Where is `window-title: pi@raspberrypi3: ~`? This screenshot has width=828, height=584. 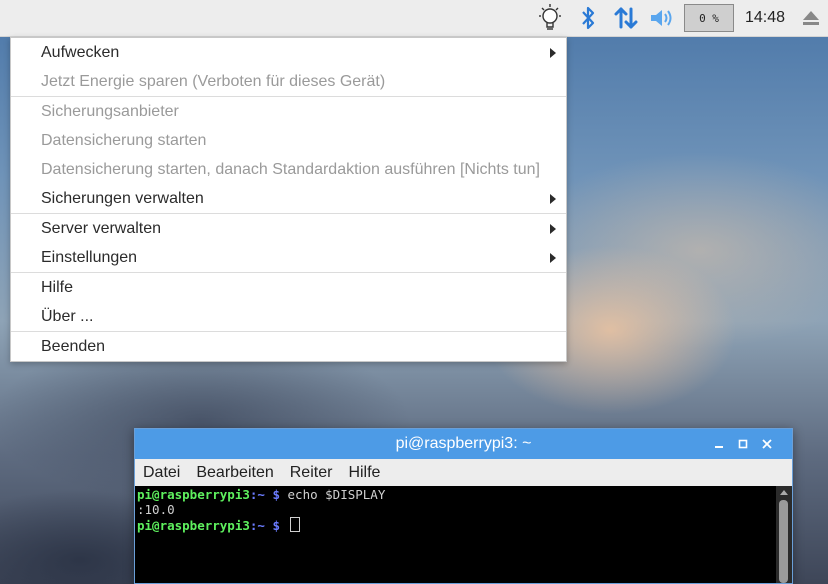
window-title: pi@raspberrypi3: ~ is located at coordinates (463, 443).